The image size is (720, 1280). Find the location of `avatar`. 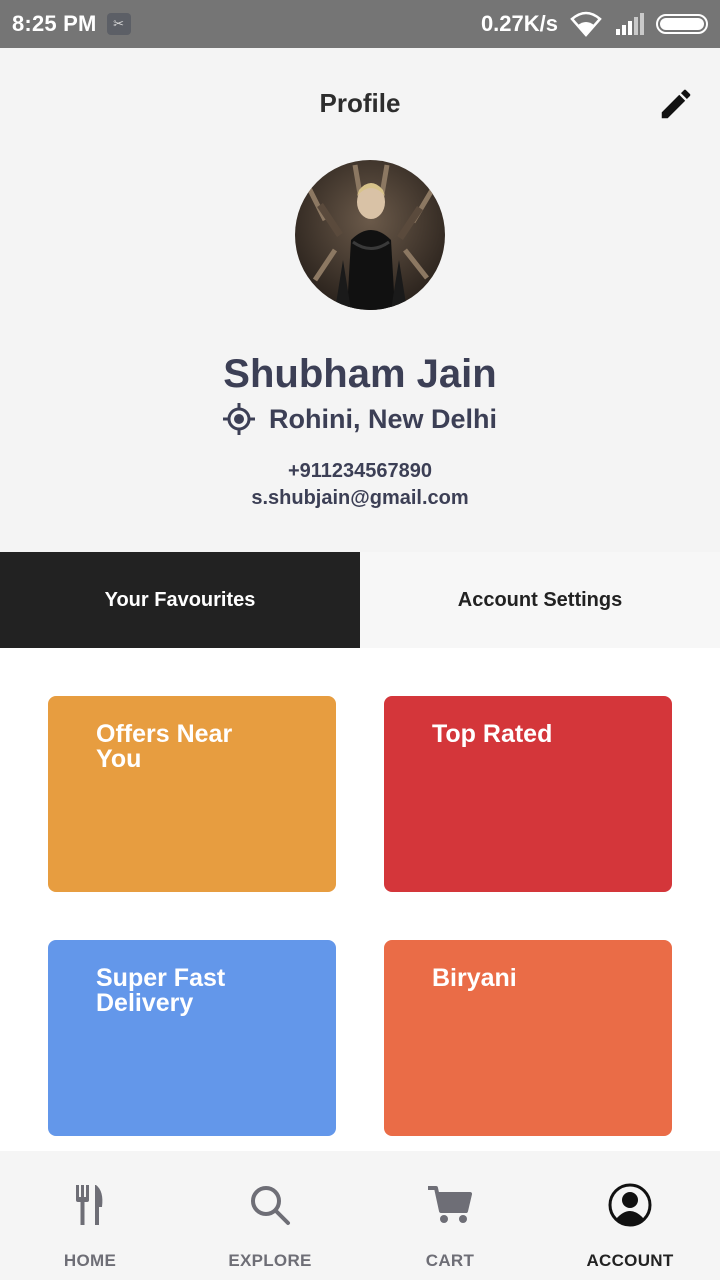

avatar is located at coordinates (370, 235).